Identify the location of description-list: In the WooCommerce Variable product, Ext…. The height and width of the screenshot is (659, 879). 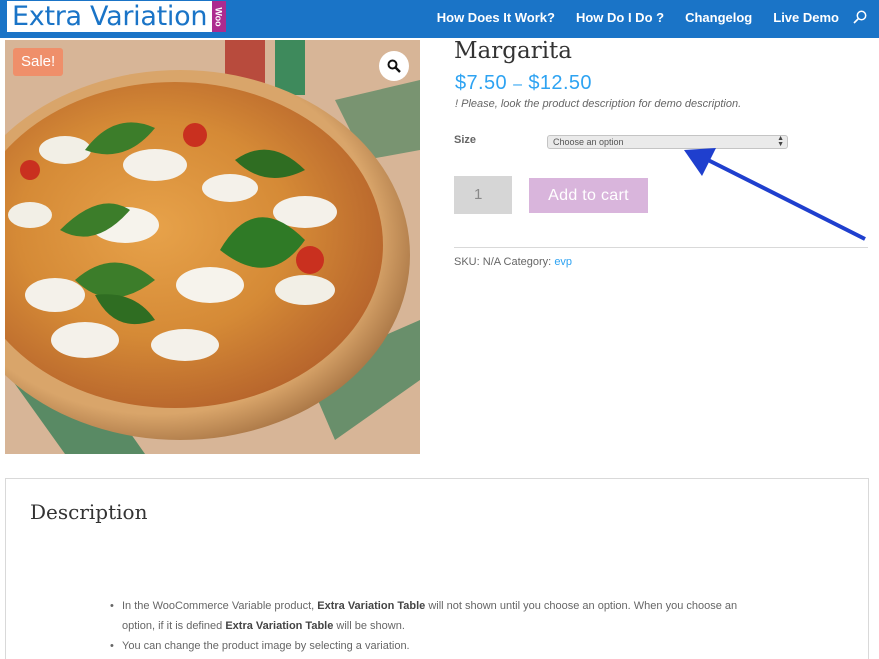
(430, 626).